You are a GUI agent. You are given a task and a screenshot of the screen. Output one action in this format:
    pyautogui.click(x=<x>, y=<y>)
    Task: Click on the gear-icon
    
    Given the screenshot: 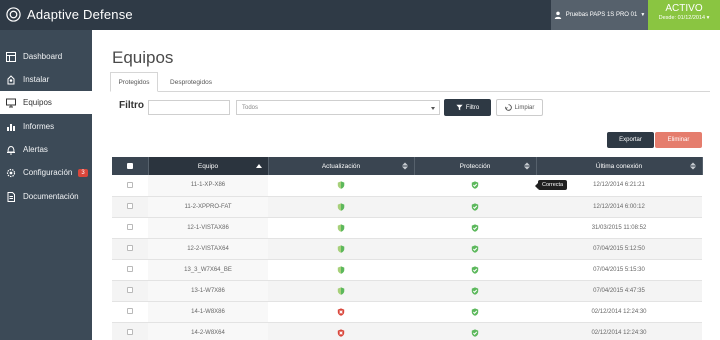 What is the action you would take?
    pyautogui.click(x=11, y=172)
    